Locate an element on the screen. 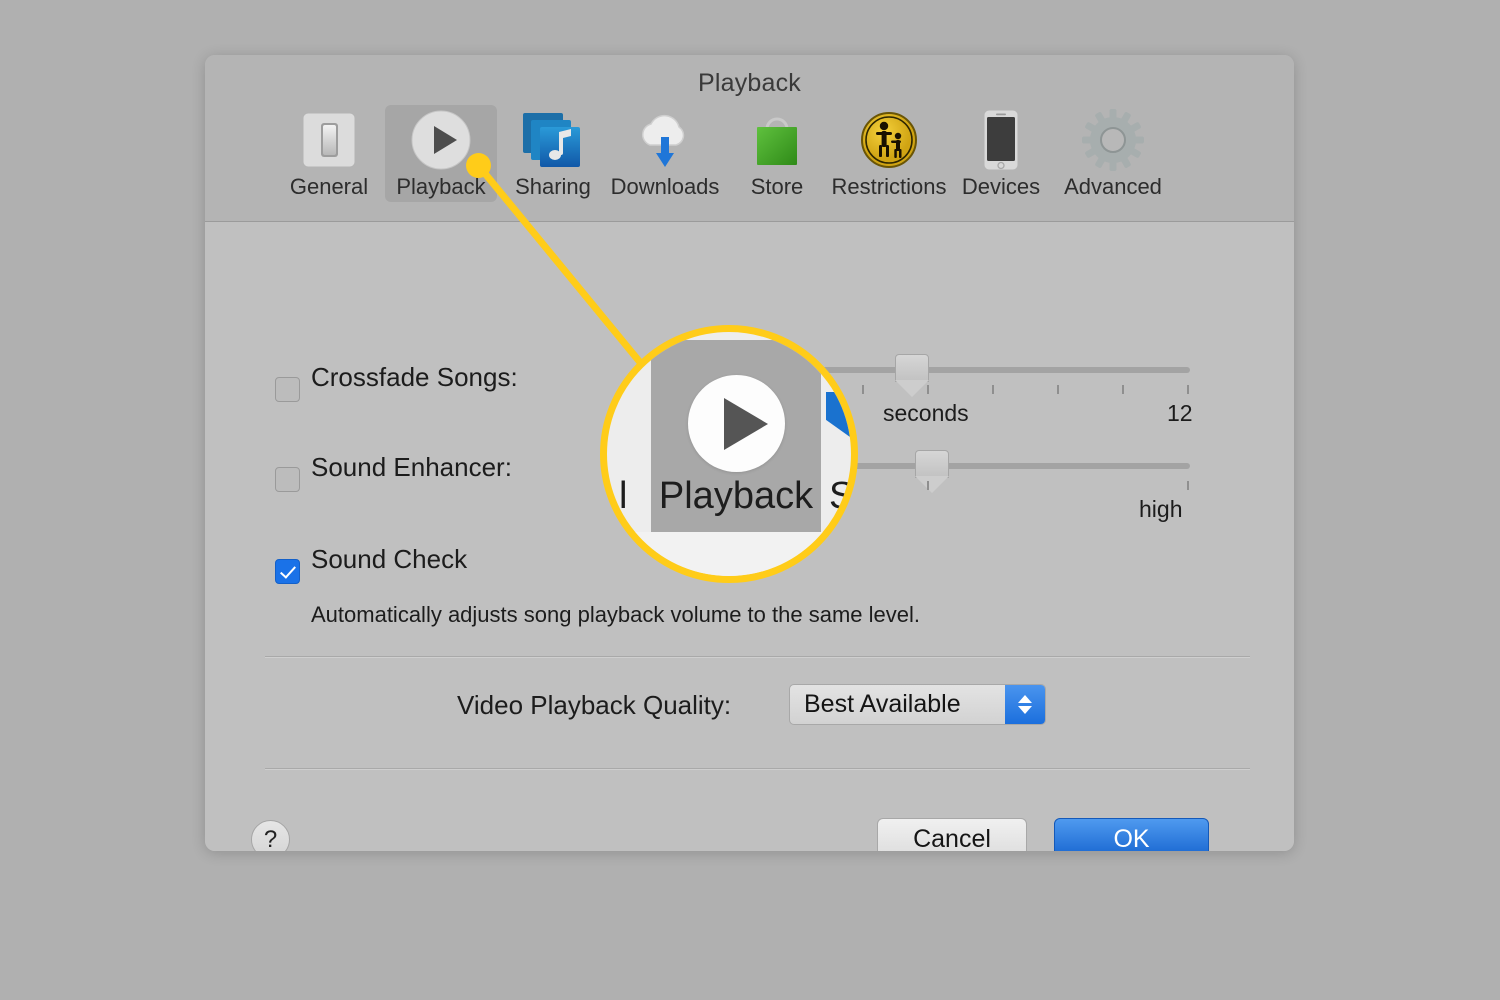  cancel-button: Cancel is located at coordinates (952, 834).